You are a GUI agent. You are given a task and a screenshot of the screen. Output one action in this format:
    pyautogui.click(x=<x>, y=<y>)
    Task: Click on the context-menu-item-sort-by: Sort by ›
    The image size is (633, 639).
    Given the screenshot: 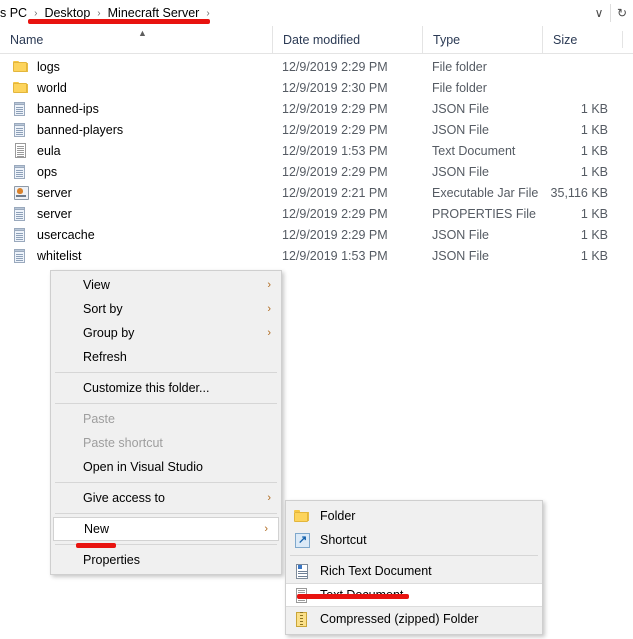 What is the action you would take?
    pyautogui.click(x=166, y=309)
    